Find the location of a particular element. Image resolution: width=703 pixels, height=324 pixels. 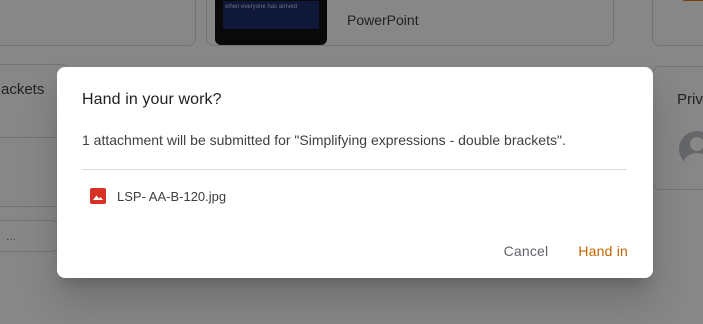

attachment-item: LSP- AA-B-120.jpg is located at coordinates (158, 196).